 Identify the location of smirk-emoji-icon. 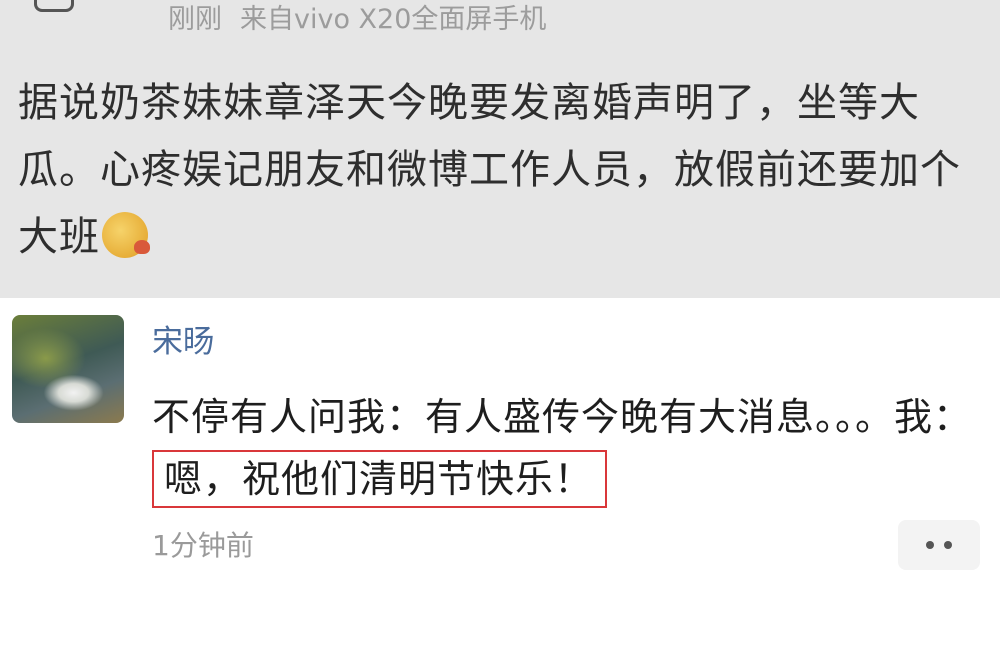
(126, 235).